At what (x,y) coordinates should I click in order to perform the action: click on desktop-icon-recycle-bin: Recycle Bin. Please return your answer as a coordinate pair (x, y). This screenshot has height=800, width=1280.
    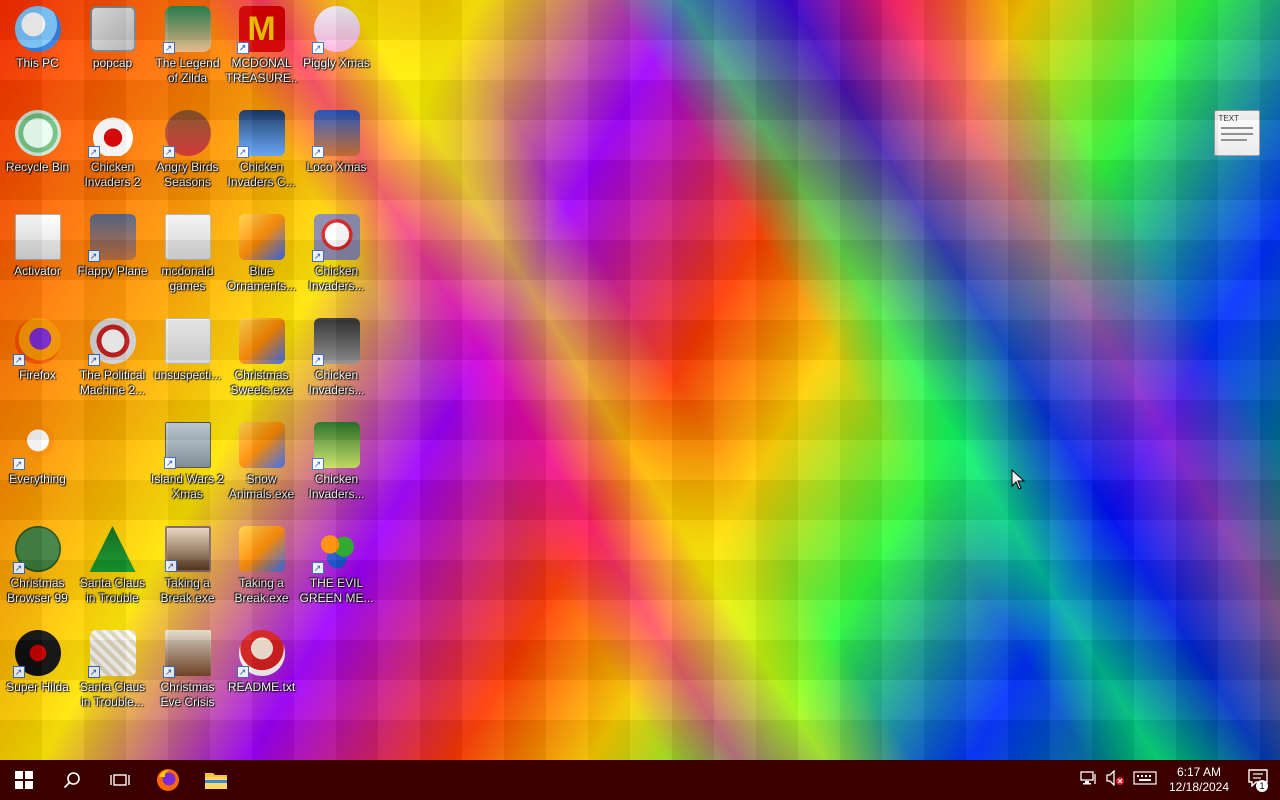
    Looking at the image, I should click on (37, 156).